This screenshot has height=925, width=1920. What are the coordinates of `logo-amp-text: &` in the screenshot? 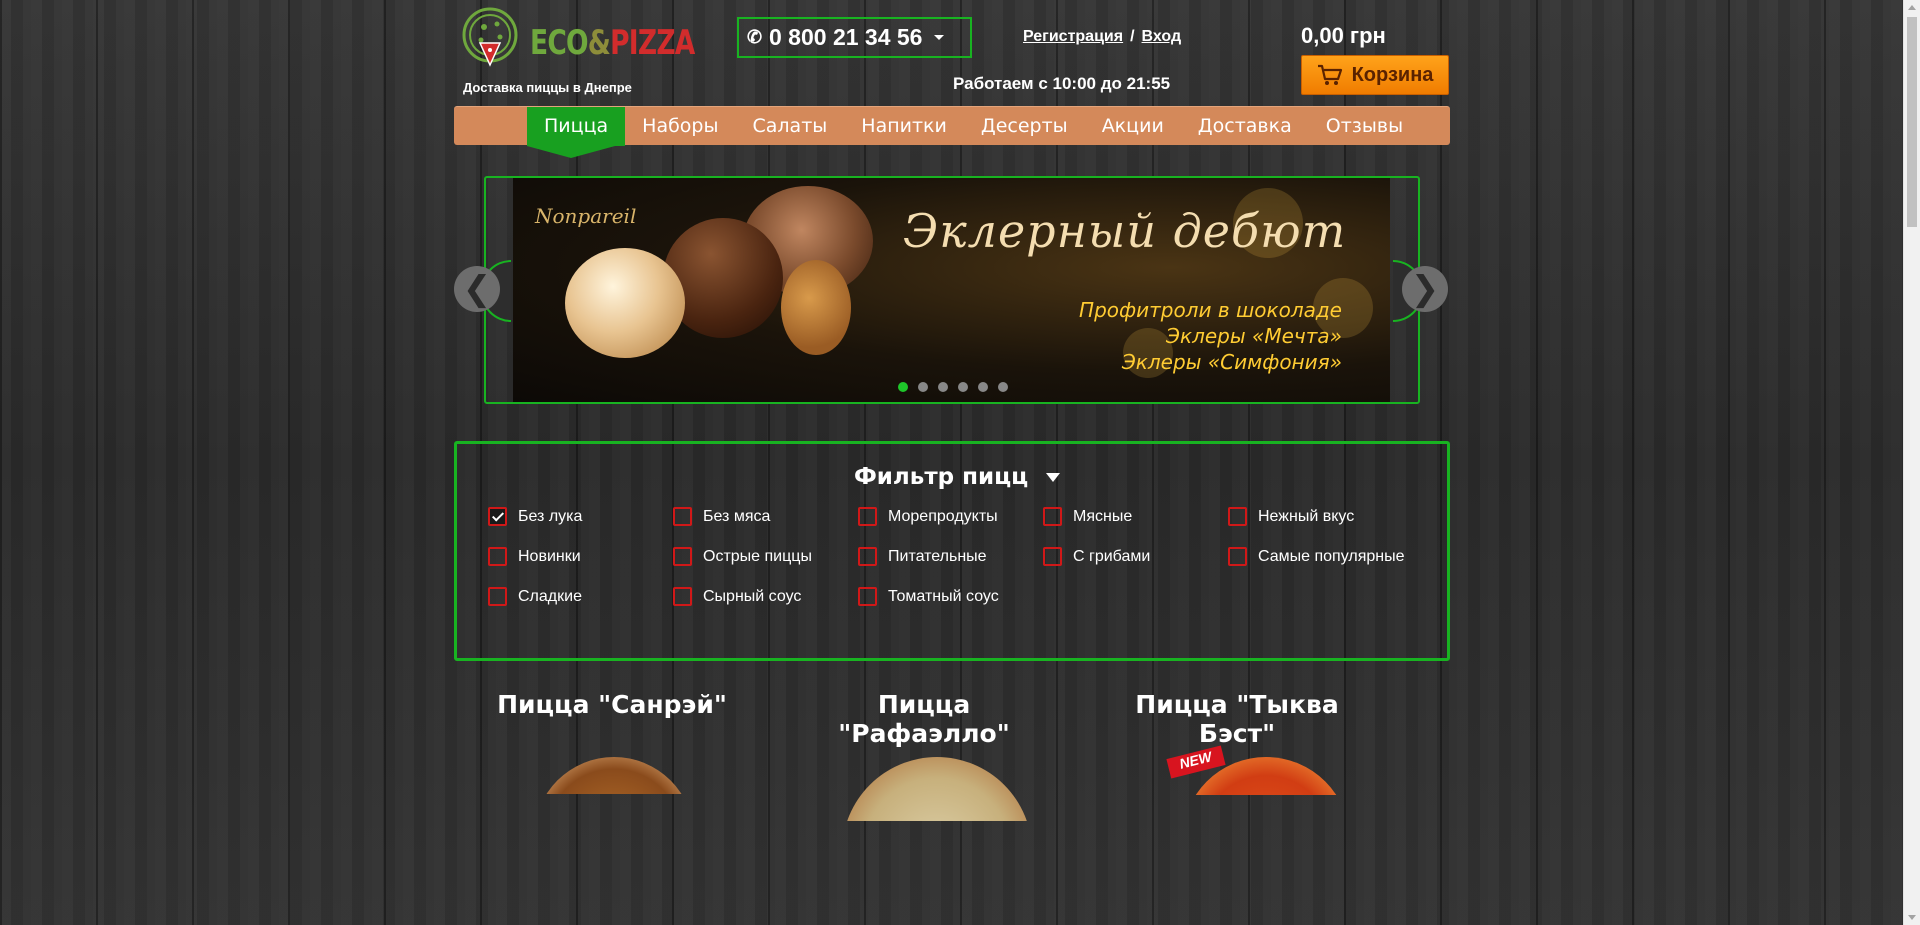 It's located at (599, 43).